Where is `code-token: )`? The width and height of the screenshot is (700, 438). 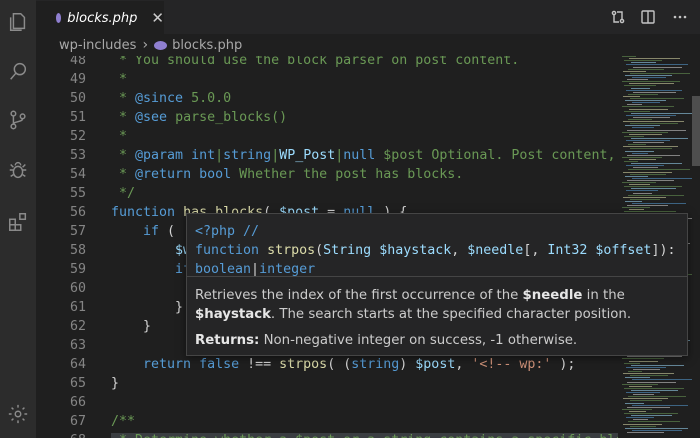
code-token: ) is located at coordinates (407, 364).